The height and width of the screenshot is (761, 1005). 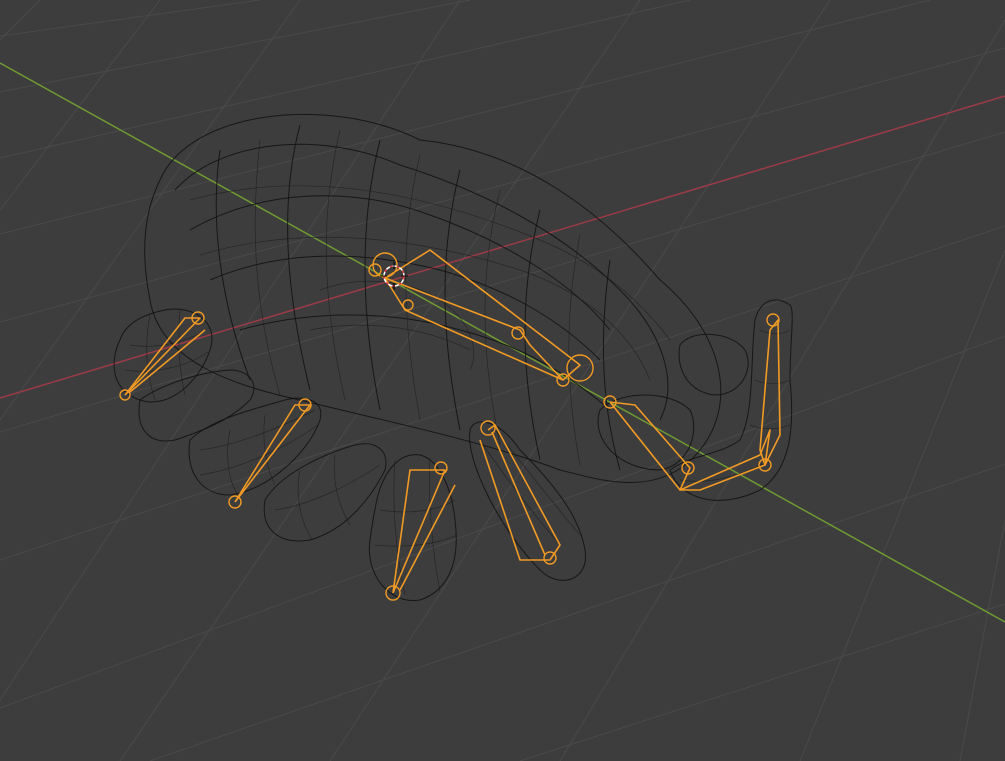 What do you see at coordinates (272, 453) in the screenshot?
I see `bone-finger-ring` at bounding box center [272, 453].